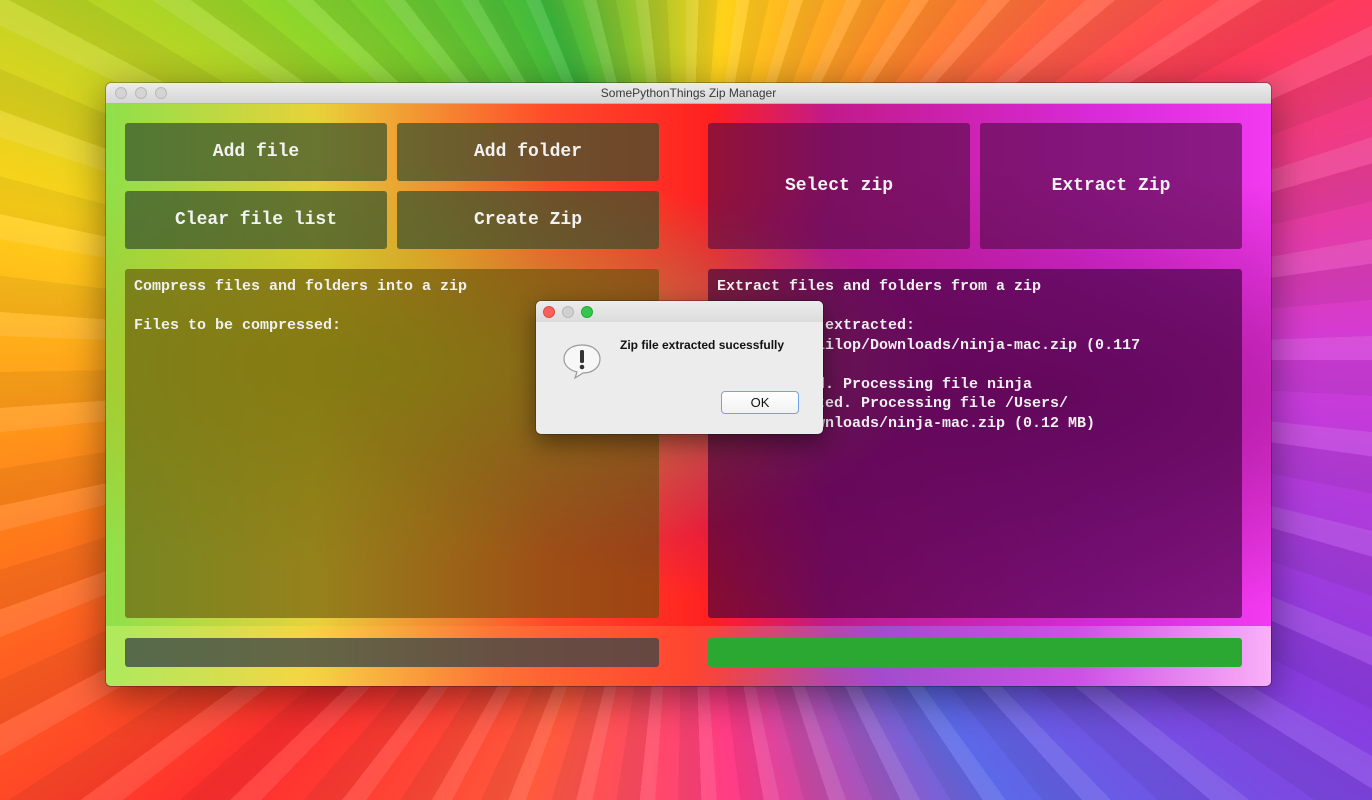 The width and height of the screenshot is (1372, 800). What do you see at coordinates (256, 152) in the screenshot?
I see `add-file-button: Add file` at bounding box center [256, 152].